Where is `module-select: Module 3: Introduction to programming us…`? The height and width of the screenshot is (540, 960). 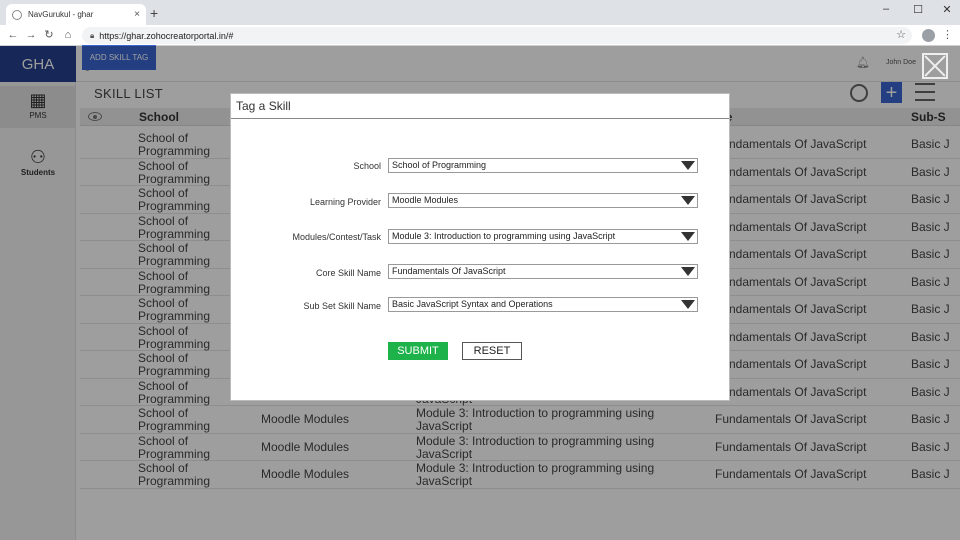 module-select: Module 3: Introduction to programming us… is located at coordinates (543, 236).